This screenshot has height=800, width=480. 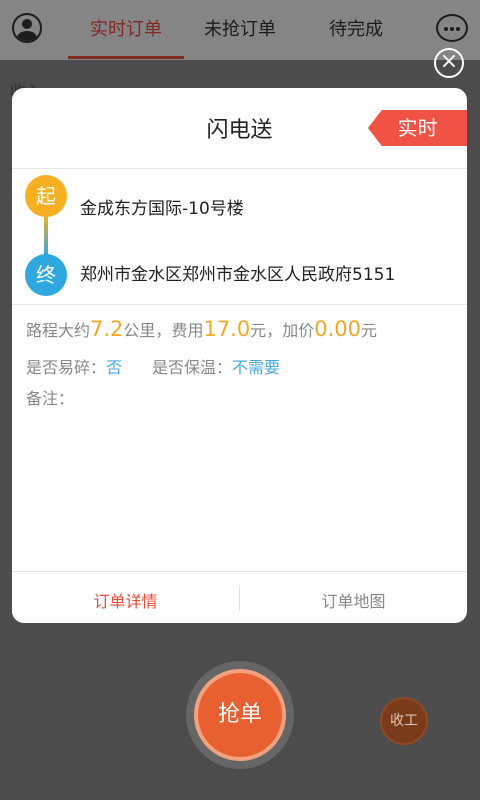 I want to click on keep-warm-row: 是否保温：不需要, so click(x=216, y=366).